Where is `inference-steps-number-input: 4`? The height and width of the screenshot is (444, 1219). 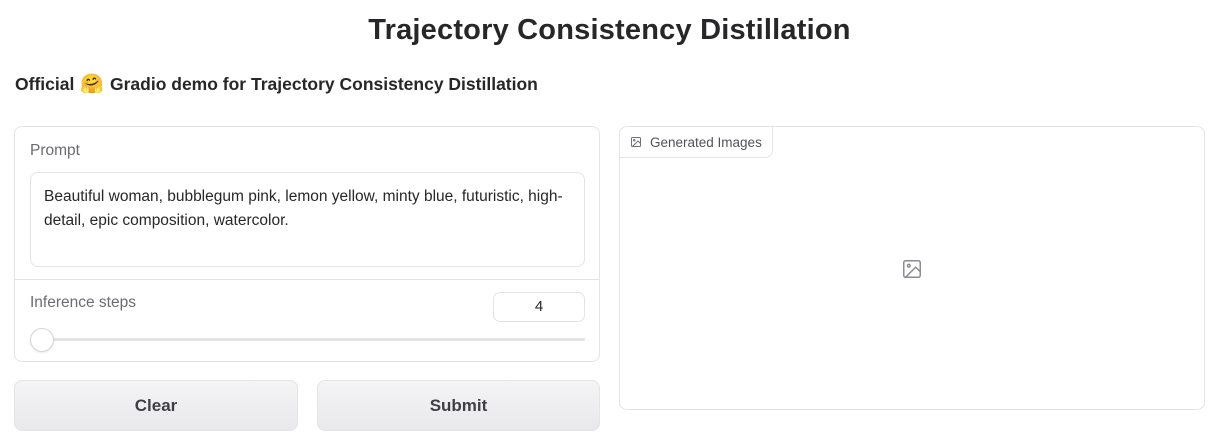 inference-steps-number-input: 4 is located at coordinates (539, 307).